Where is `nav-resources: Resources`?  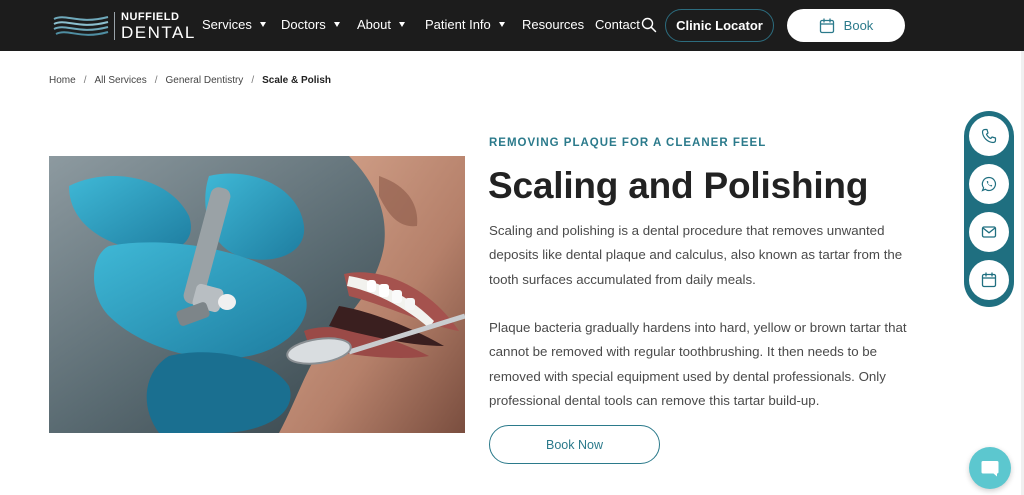 nav-resources: Resources is located at coordinates (553, 24).